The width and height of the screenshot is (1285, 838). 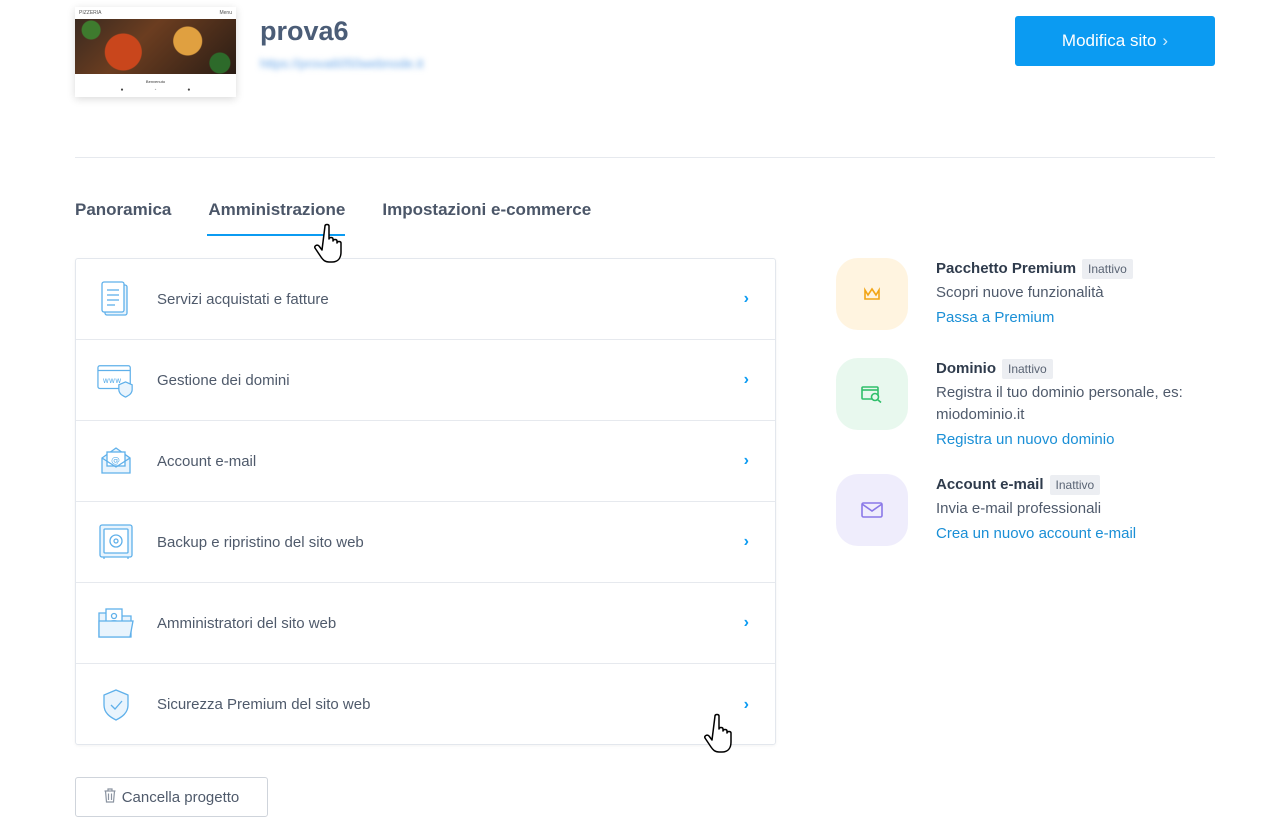 What do you see at coordinates (425, 623) in the screenshot?
I see `admin-item-administrators: Amministratori del sito web ›` at bounding box center [425, 623].